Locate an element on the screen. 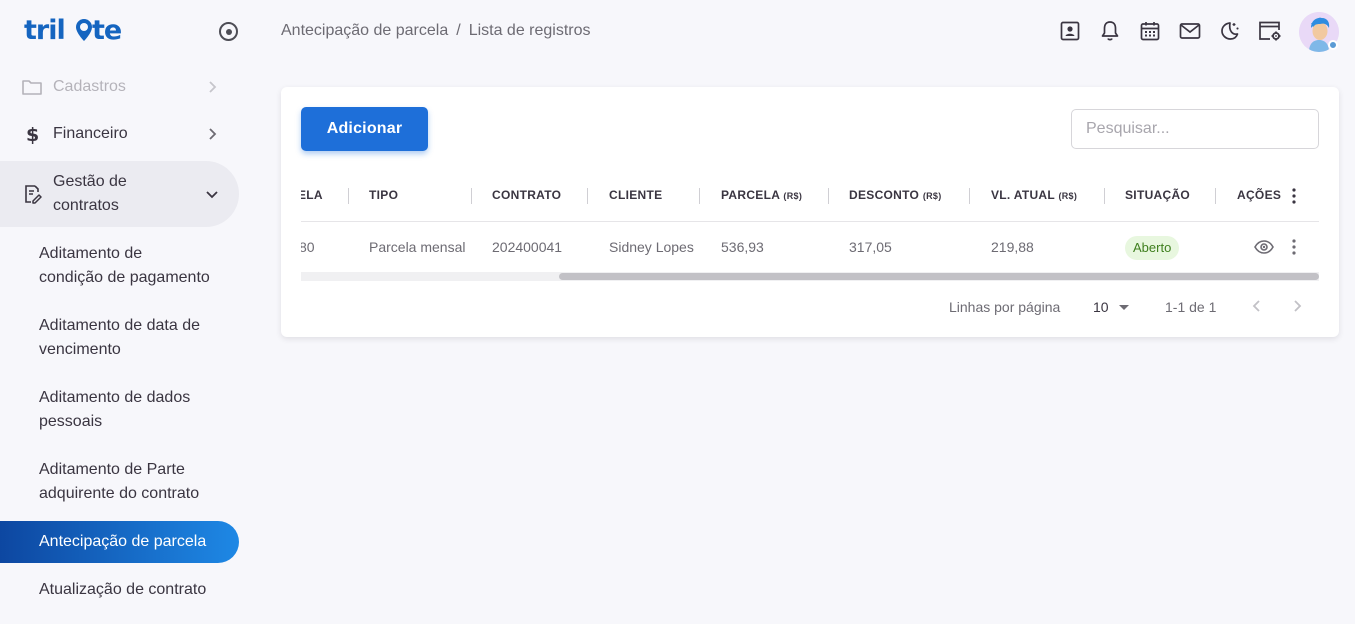 This screenshot has width=1355, height=624. horizontal-scrollbar is located at coordinates (810, 276).